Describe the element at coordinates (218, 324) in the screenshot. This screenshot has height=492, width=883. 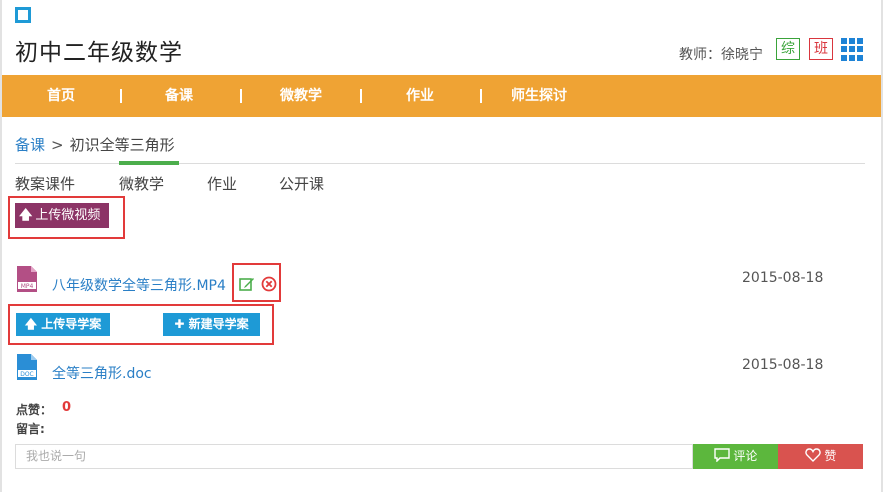
I see `new-guide-label: 新建导学案` at that location.